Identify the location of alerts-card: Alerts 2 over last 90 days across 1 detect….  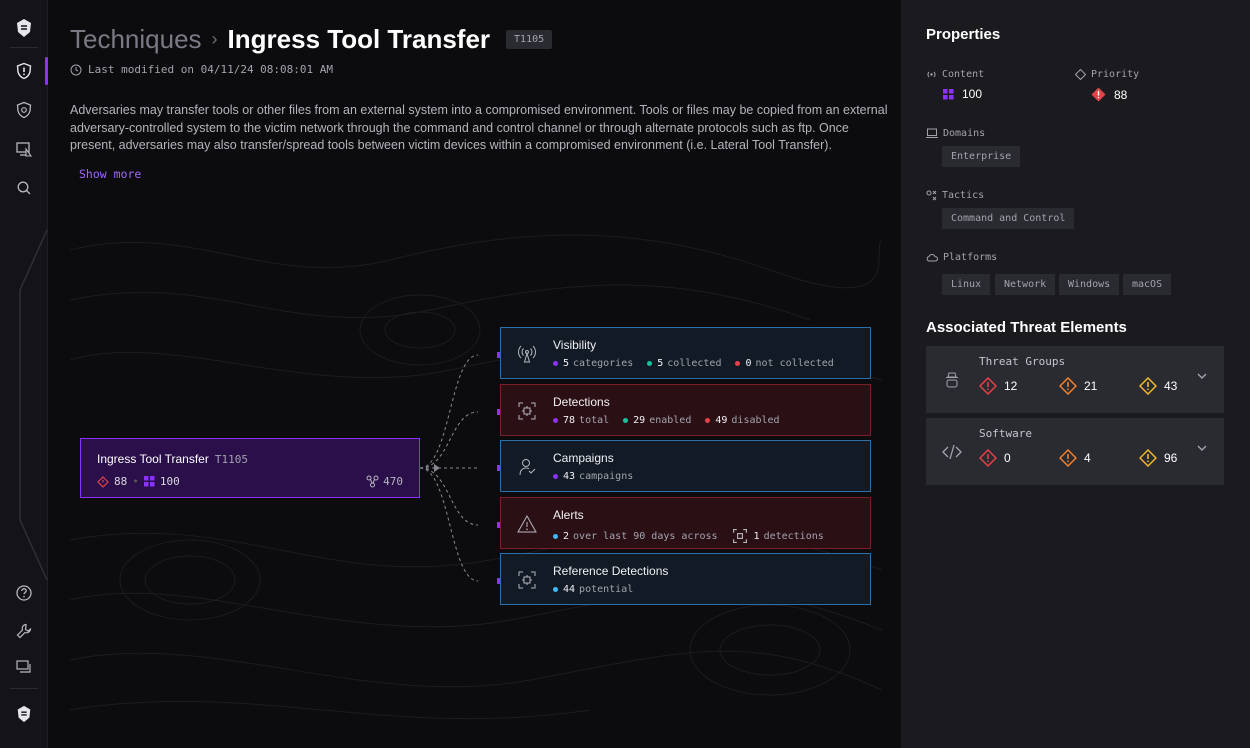
(685, 523).